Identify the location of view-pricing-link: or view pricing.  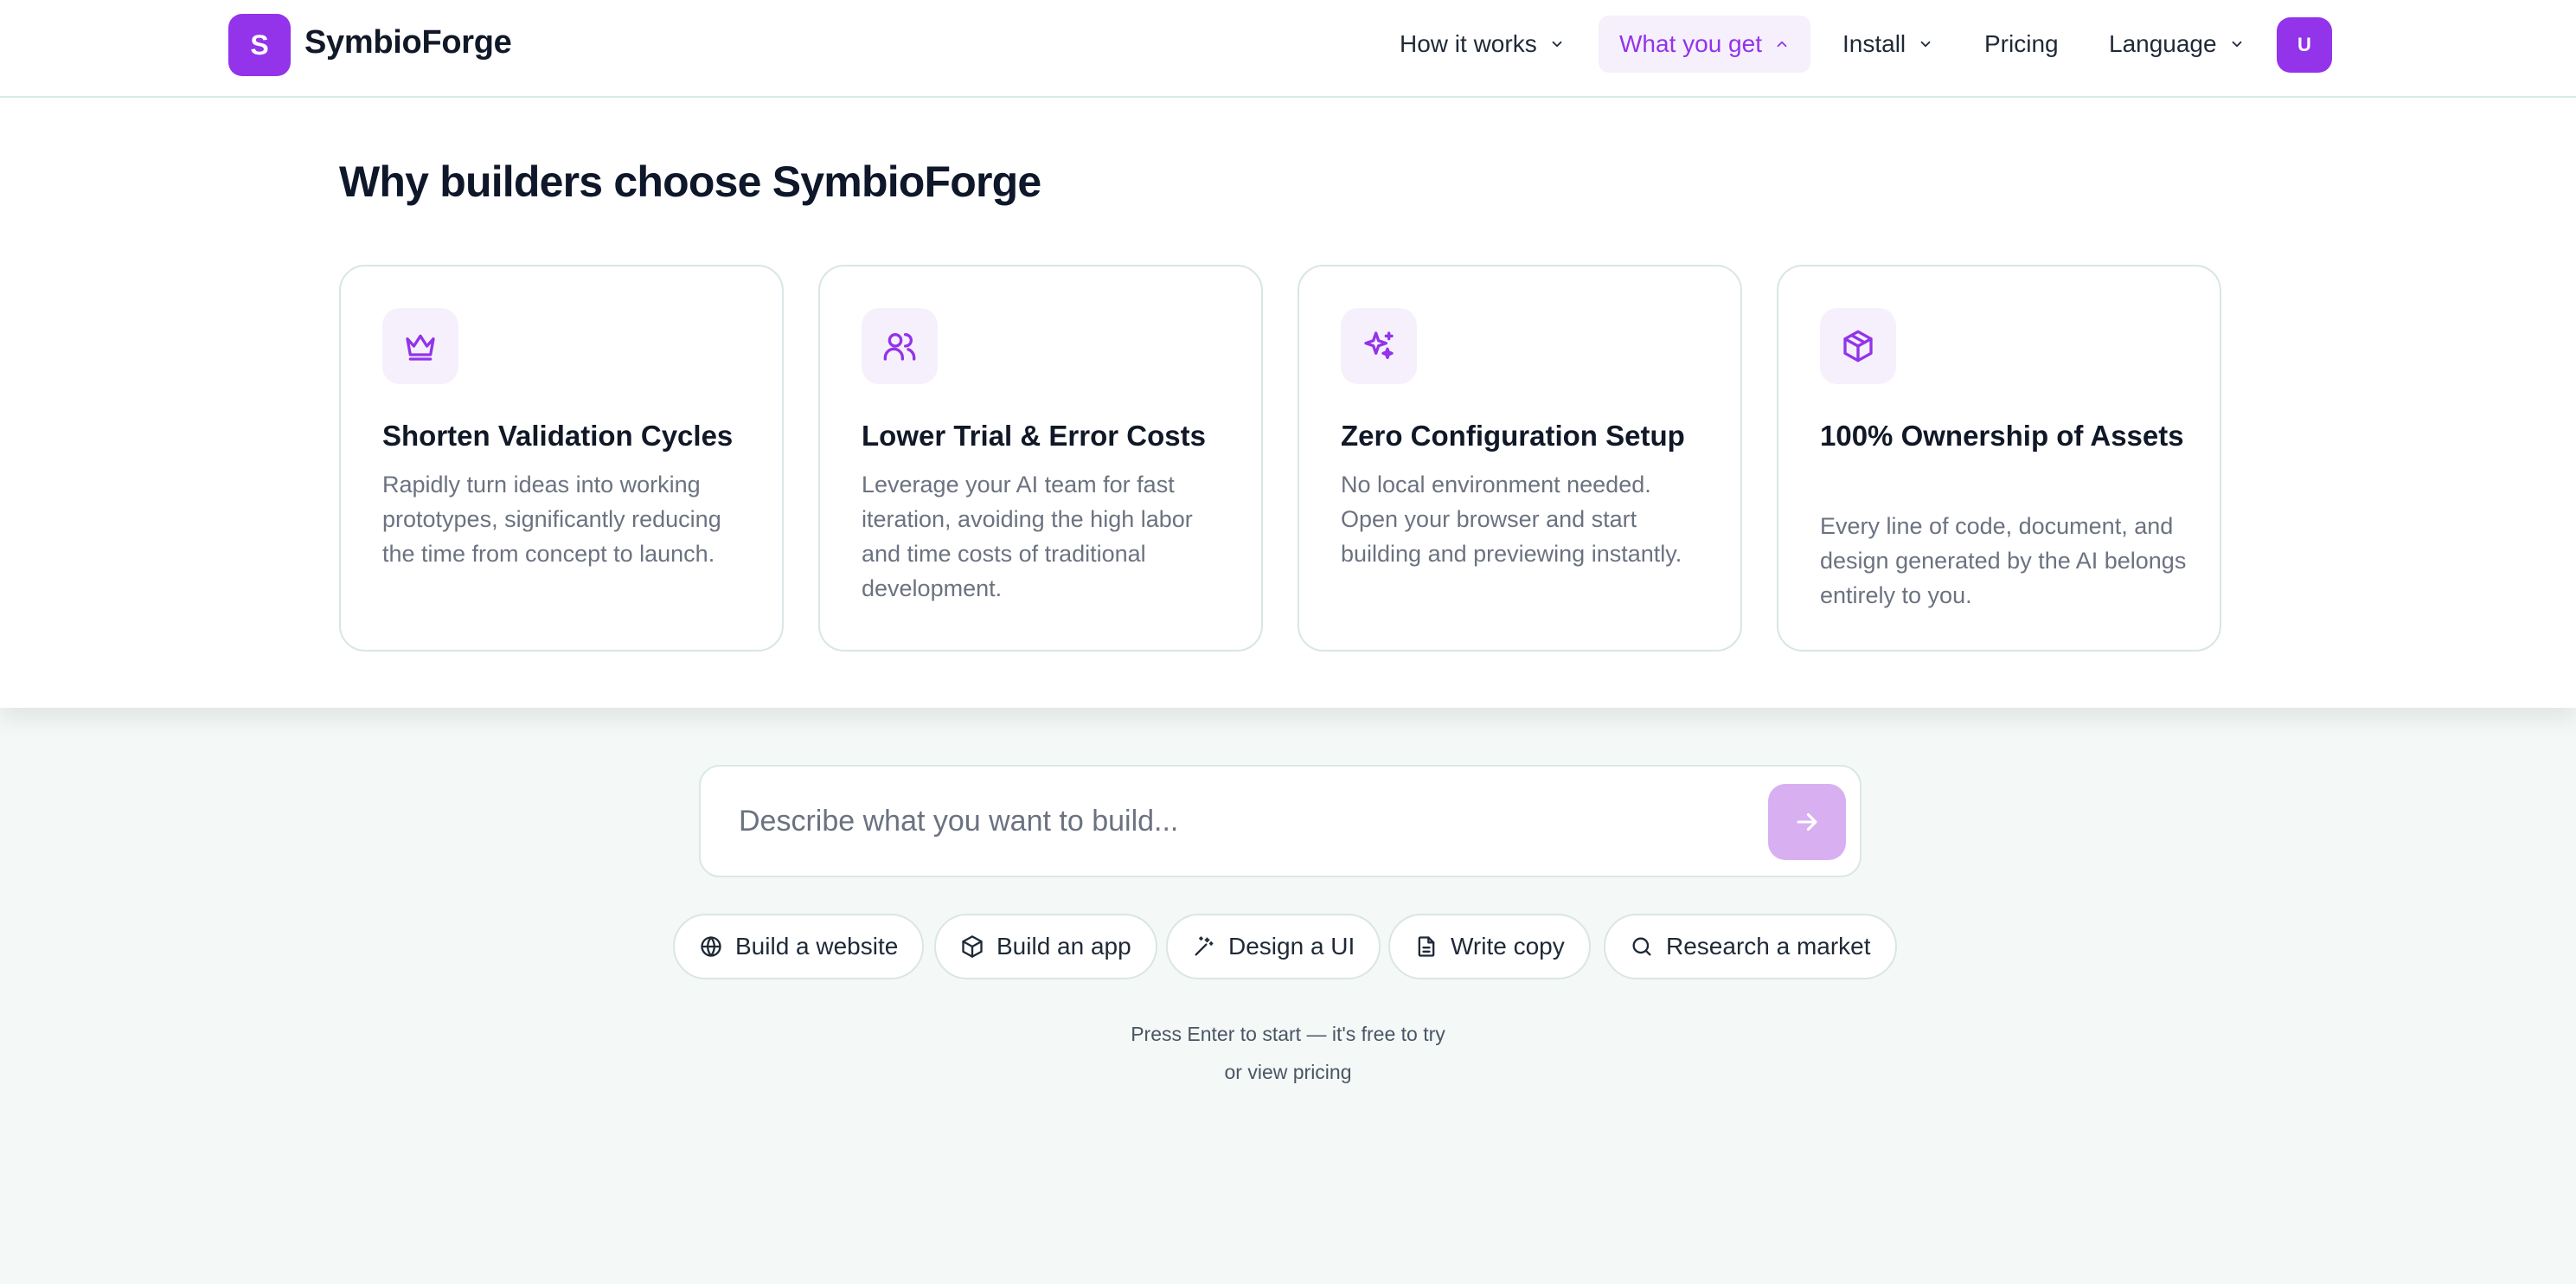
(1288, 1072).